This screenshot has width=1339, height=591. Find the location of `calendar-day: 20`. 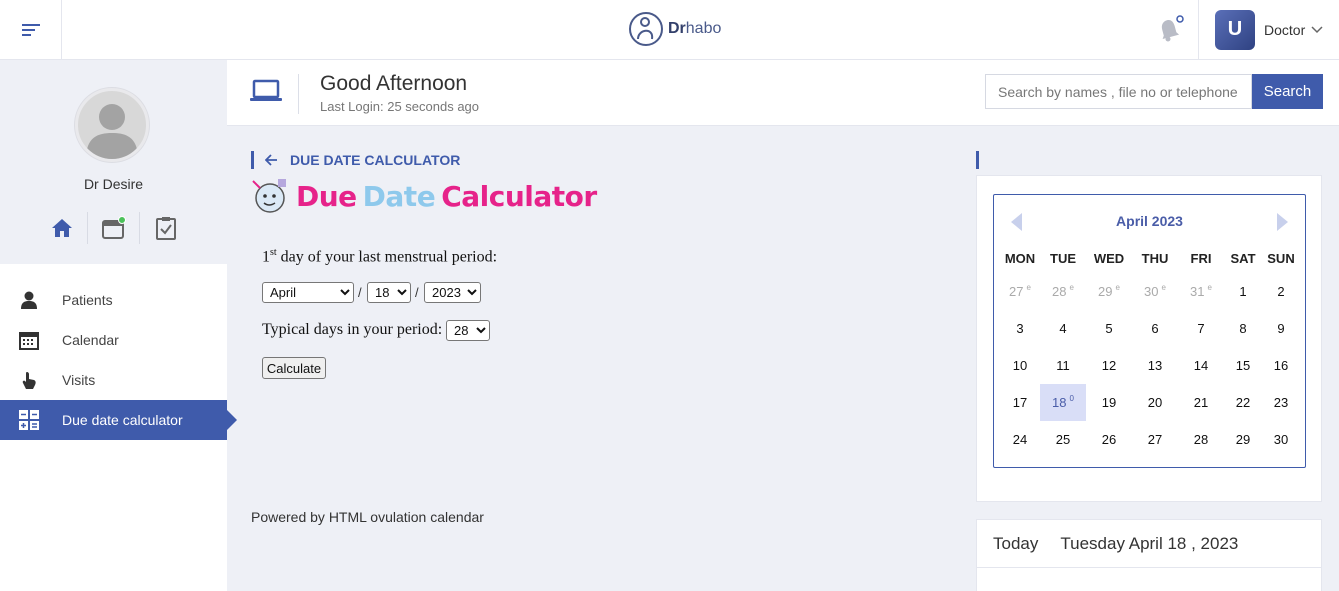

calendar-day: 20 is located at coordinates (1155, 402).